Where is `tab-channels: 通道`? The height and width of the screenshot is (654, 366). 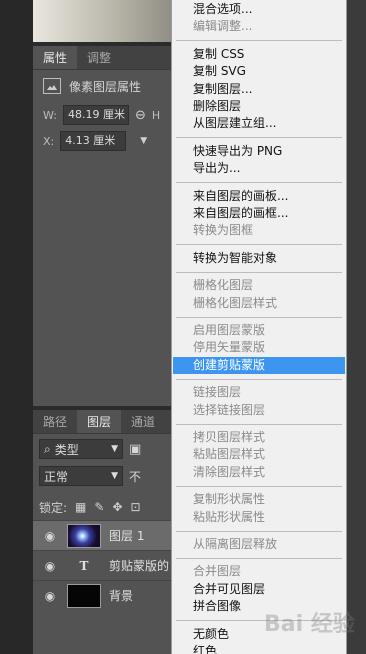
tab-channels: 通道 is located at coordinates (143, 421).